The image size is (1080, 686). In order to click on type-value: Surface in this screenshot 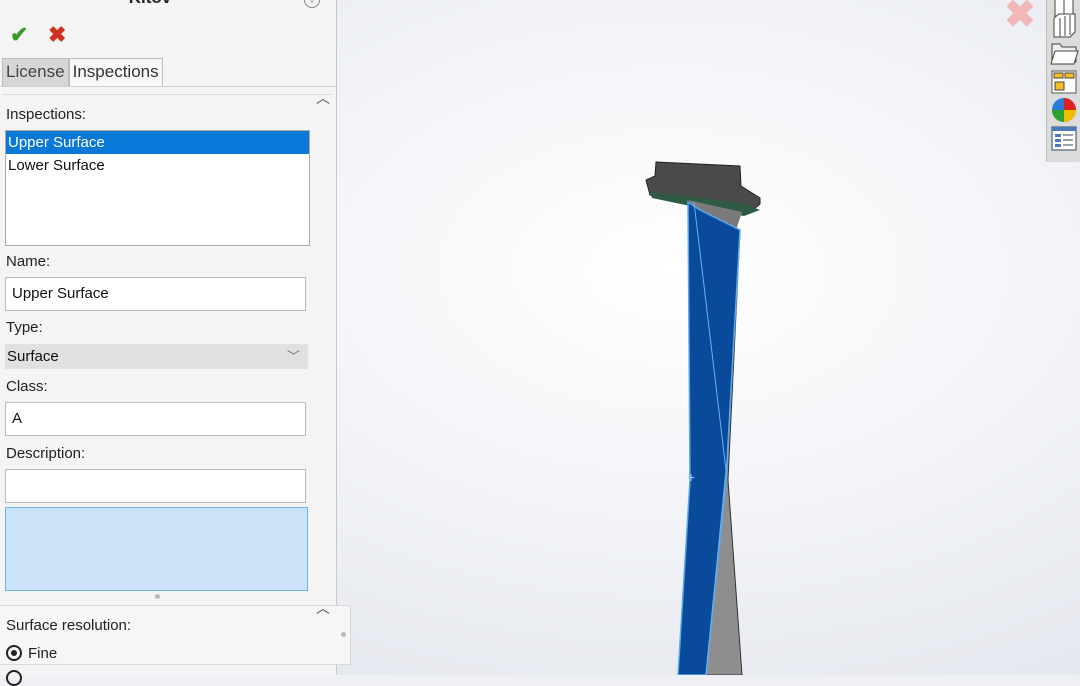, I will do `click(33, 356)`.